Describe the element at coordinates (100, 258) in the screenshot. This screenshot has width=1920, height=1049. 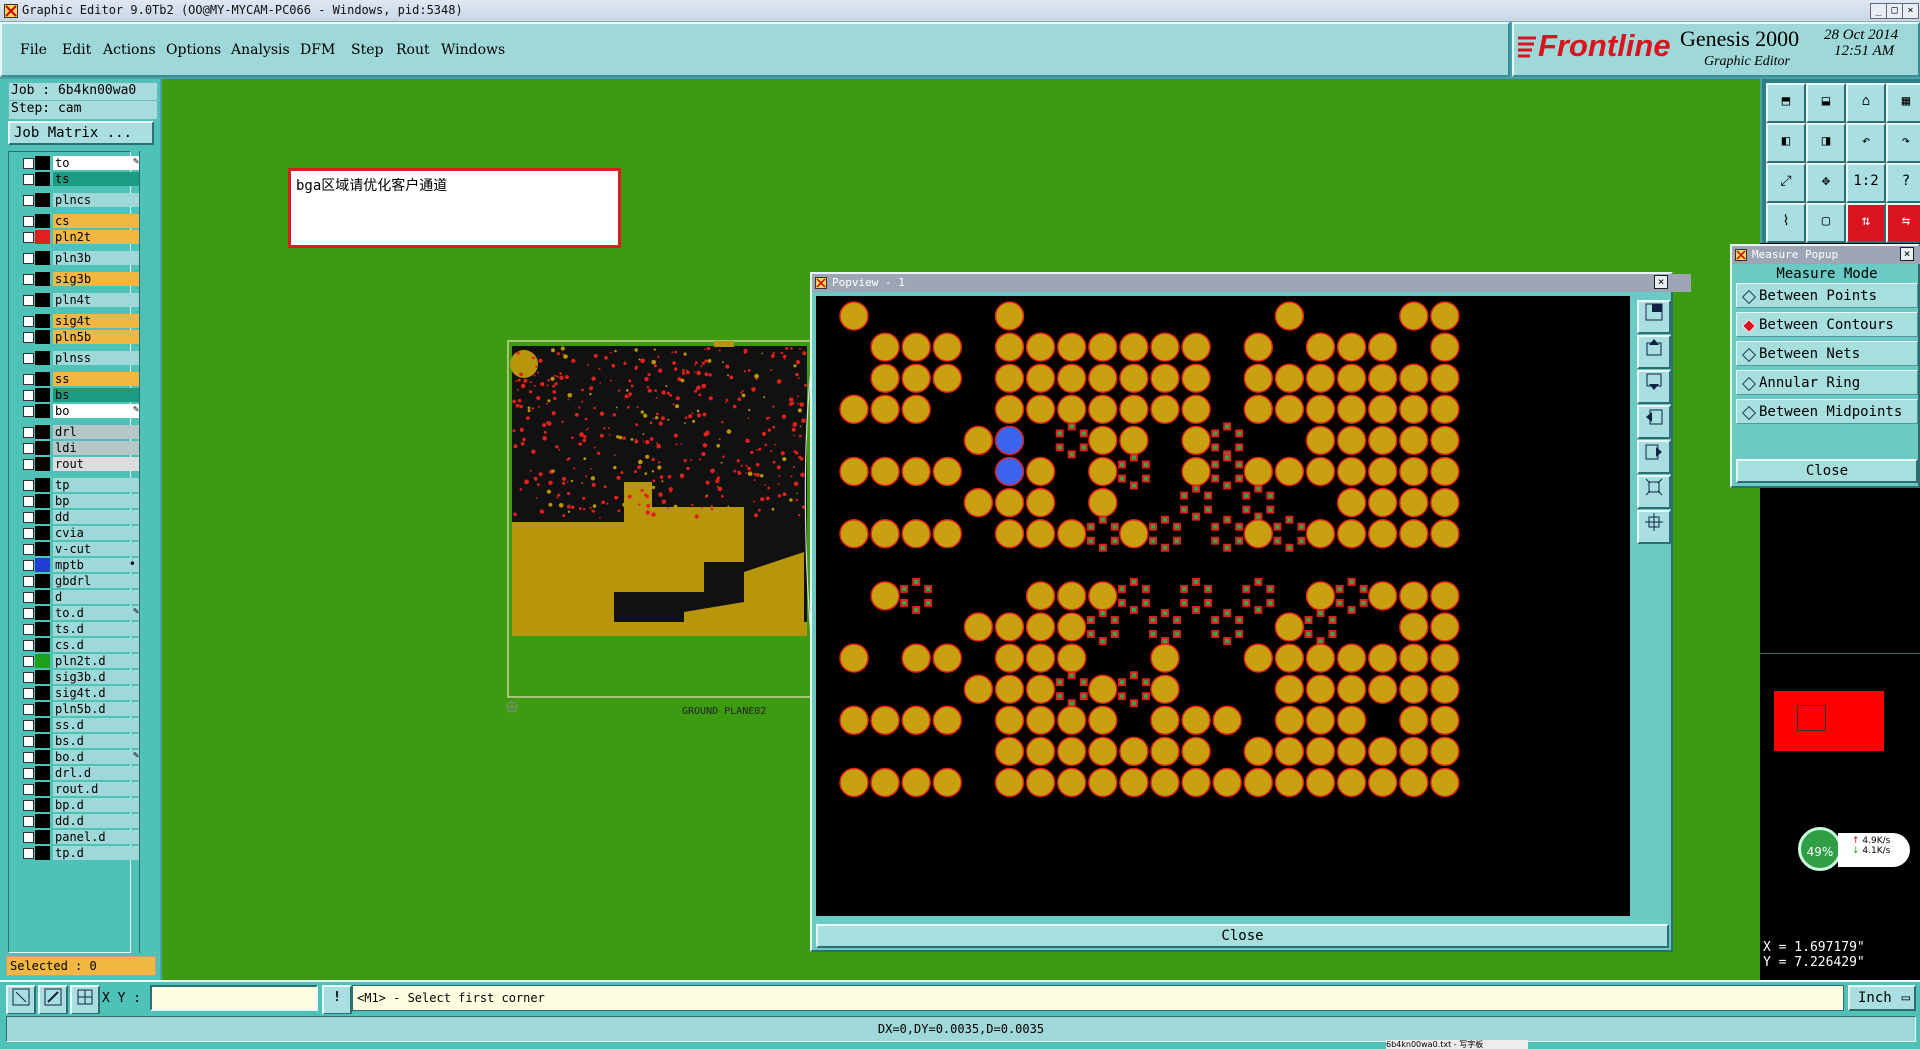
I see `layer-name: pln3b` at that location.